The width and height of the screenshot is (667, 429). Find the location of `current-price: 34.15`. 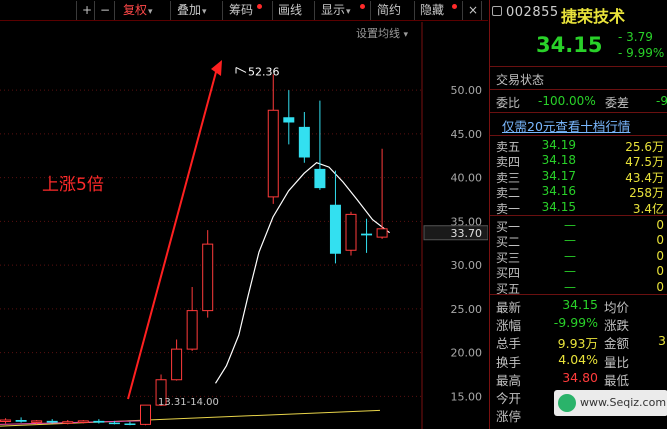

current-price: 34.15 is located at coordinates (569, 45).